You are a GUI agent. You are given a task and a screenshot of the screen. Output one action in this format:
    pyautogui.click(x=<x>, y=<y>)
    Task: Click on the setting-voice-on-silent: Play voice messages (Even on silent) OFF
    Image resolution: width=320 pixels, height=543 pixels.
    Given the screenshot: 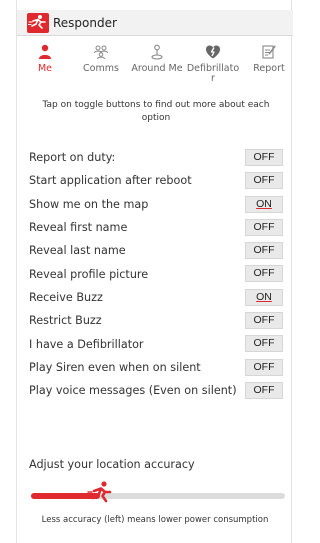 What is the action you would take?
    pyautogui.click(x=155, y=390)
    